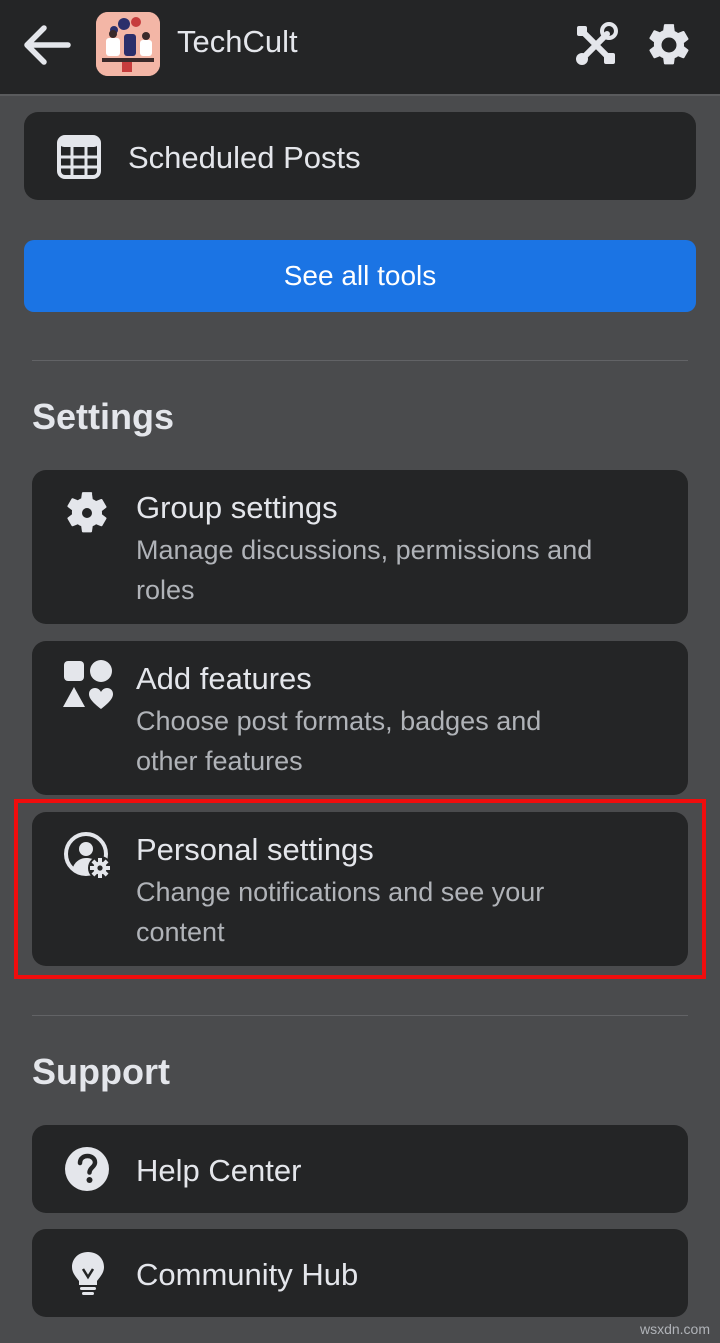  What do you see at coordinates (360, 276) in the screenshot?
I see `see-all-tools-button: See all tools` at bounding box center [360, 276].